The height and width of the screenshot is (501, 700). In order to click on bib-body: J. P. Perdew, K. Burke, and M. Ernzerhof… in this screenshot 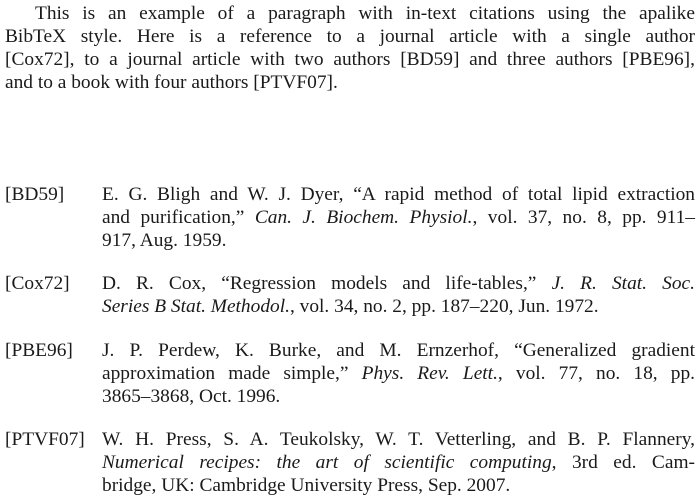, I will do `click(398, 373)`.